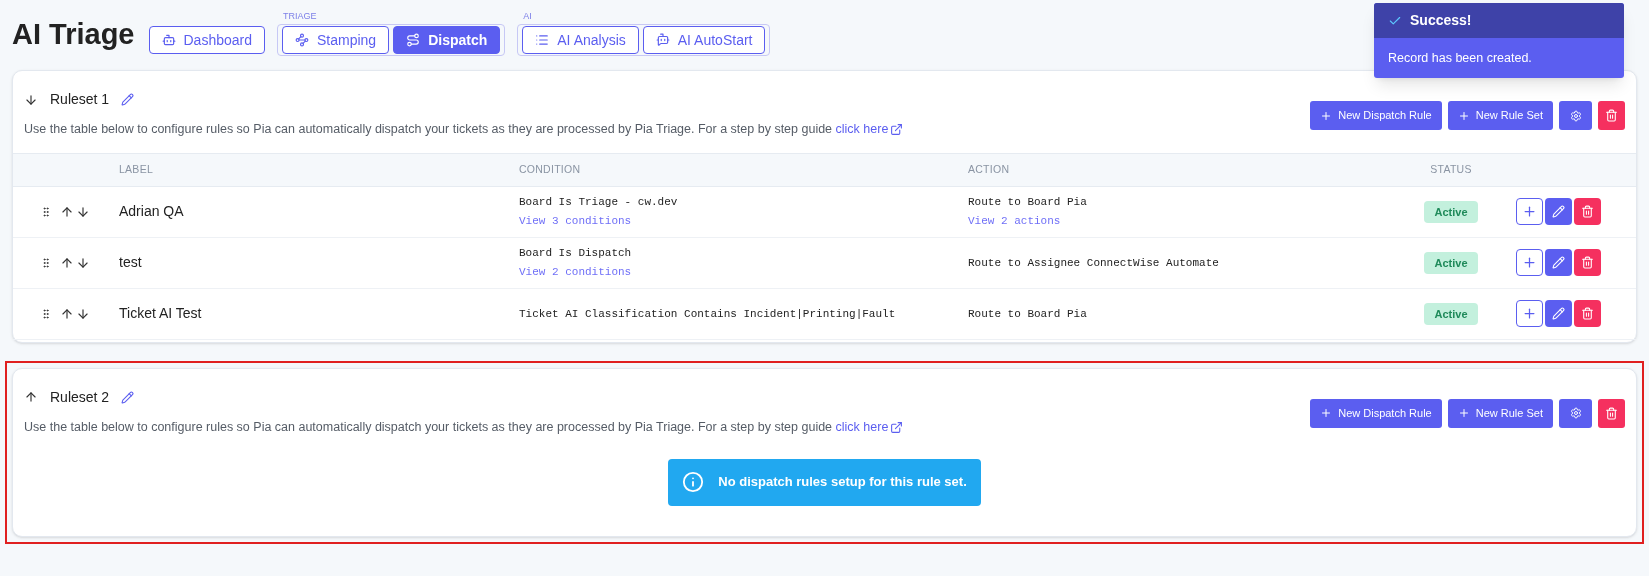 The width and height of the screenshot is (1649, 576). Describe the element at coordinates (152, 212) in the screenshot. I see `rule-label: Adrian QA` at that location.